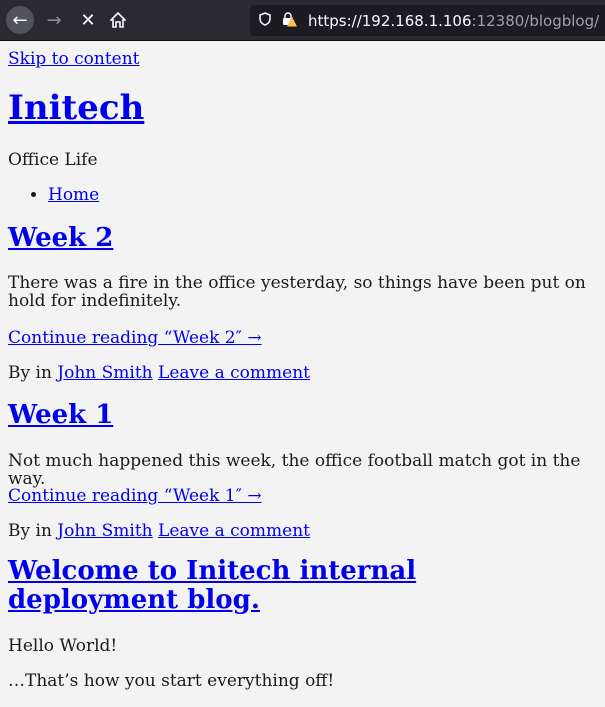 Image resolution: width=605 pixels, height=707 pixels. I want to click on stop-button: ✕, so click(88, 20).